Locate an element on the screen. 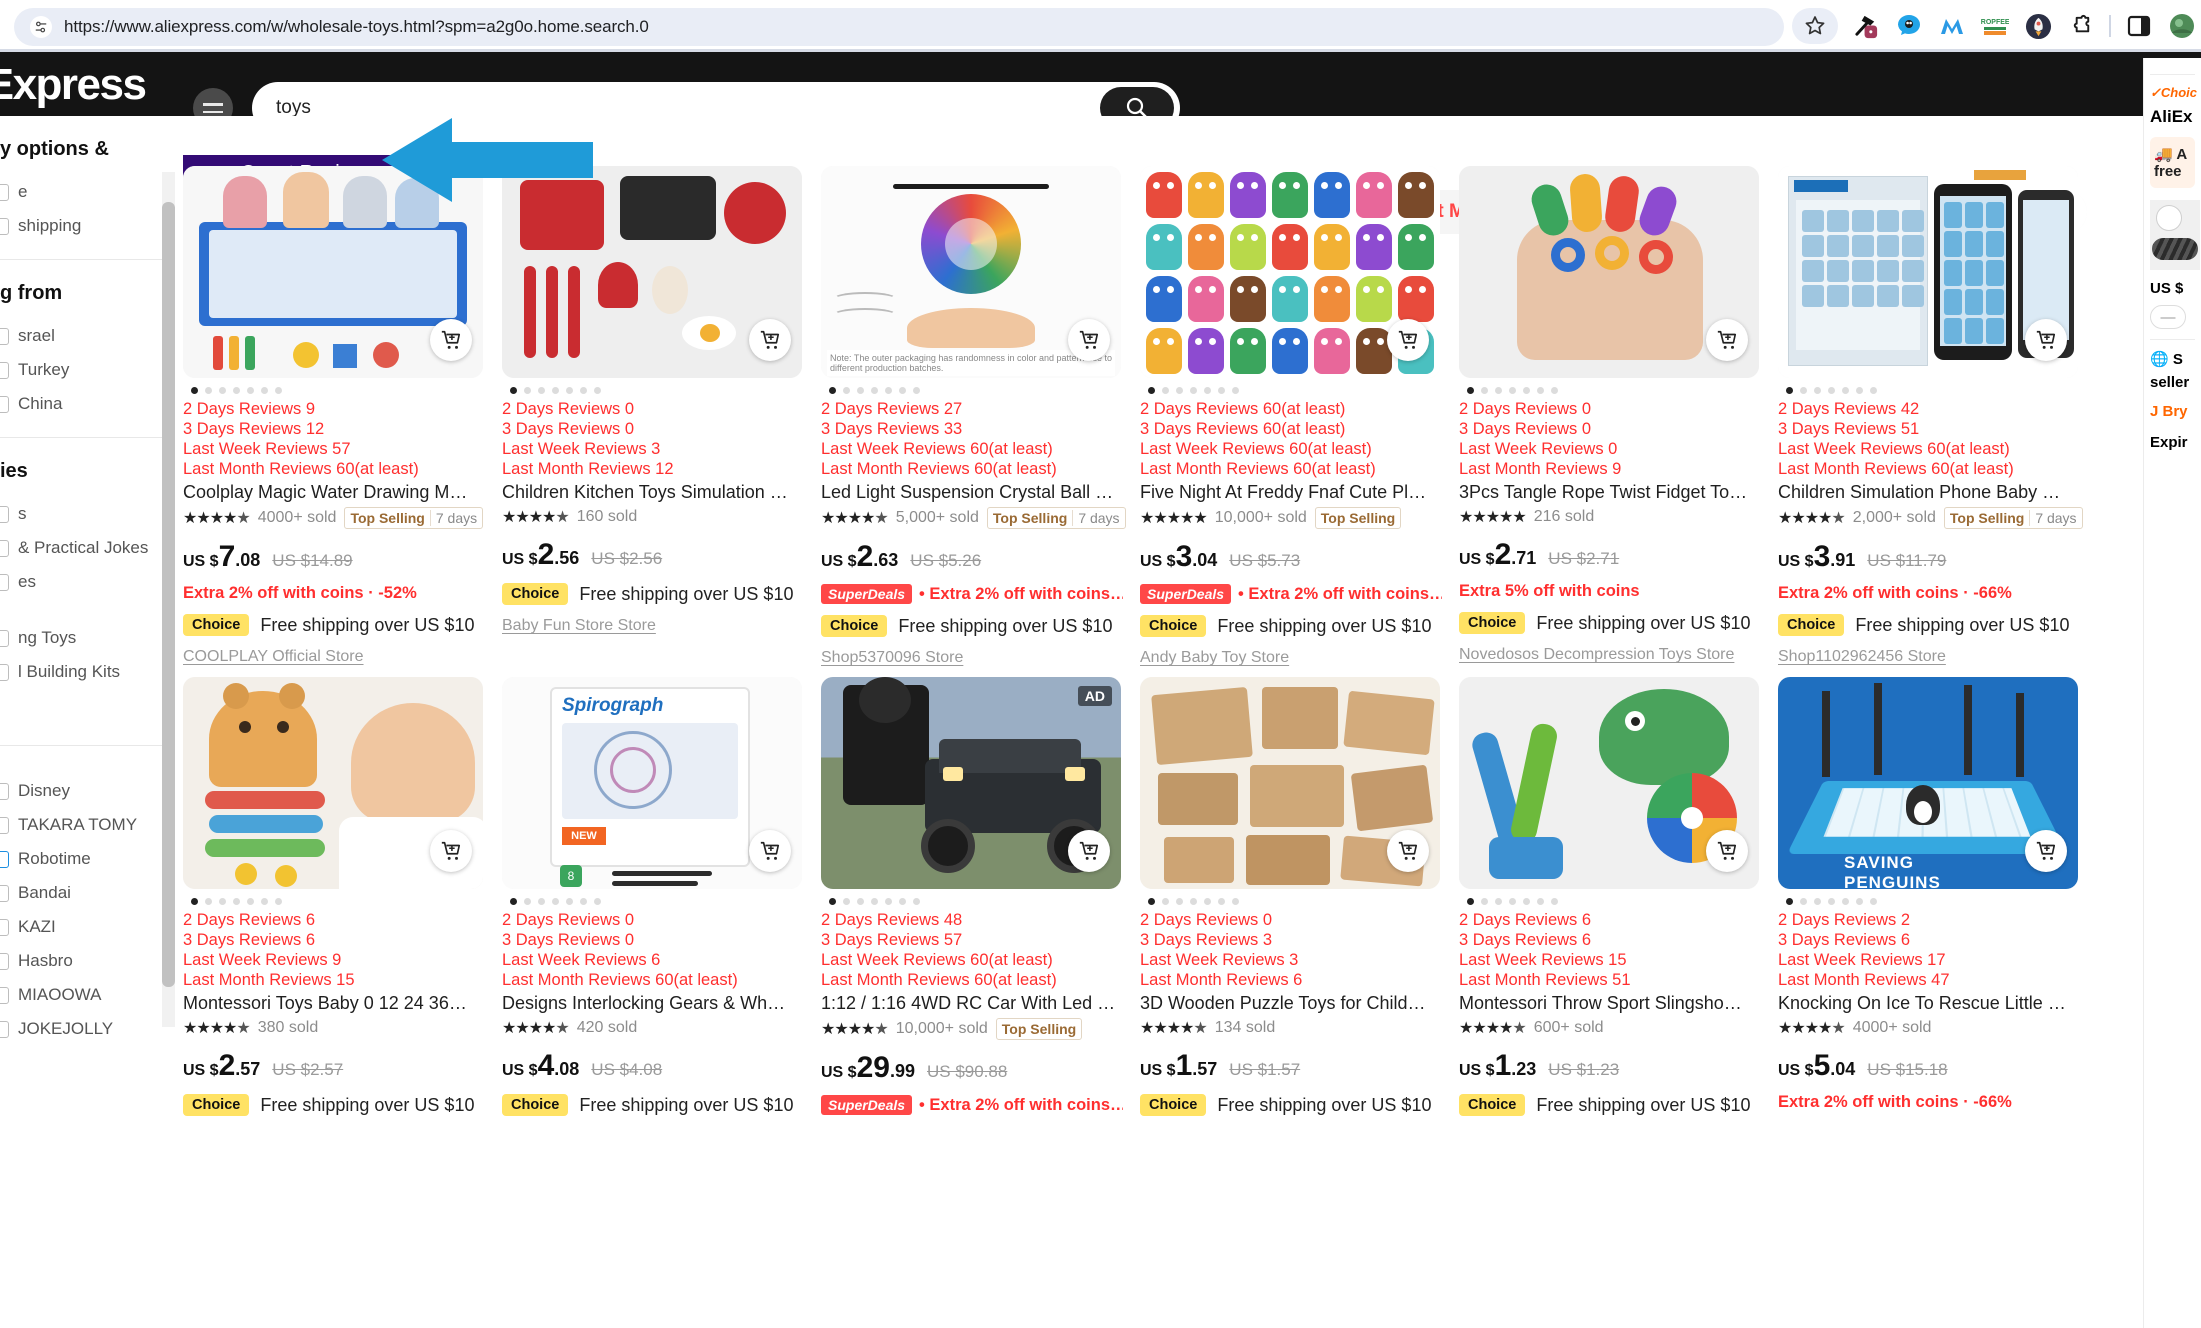 This screenshot has width=2201, height=1328. product-image: Spirograph NEW 8 is located at coordinates (652, 783).